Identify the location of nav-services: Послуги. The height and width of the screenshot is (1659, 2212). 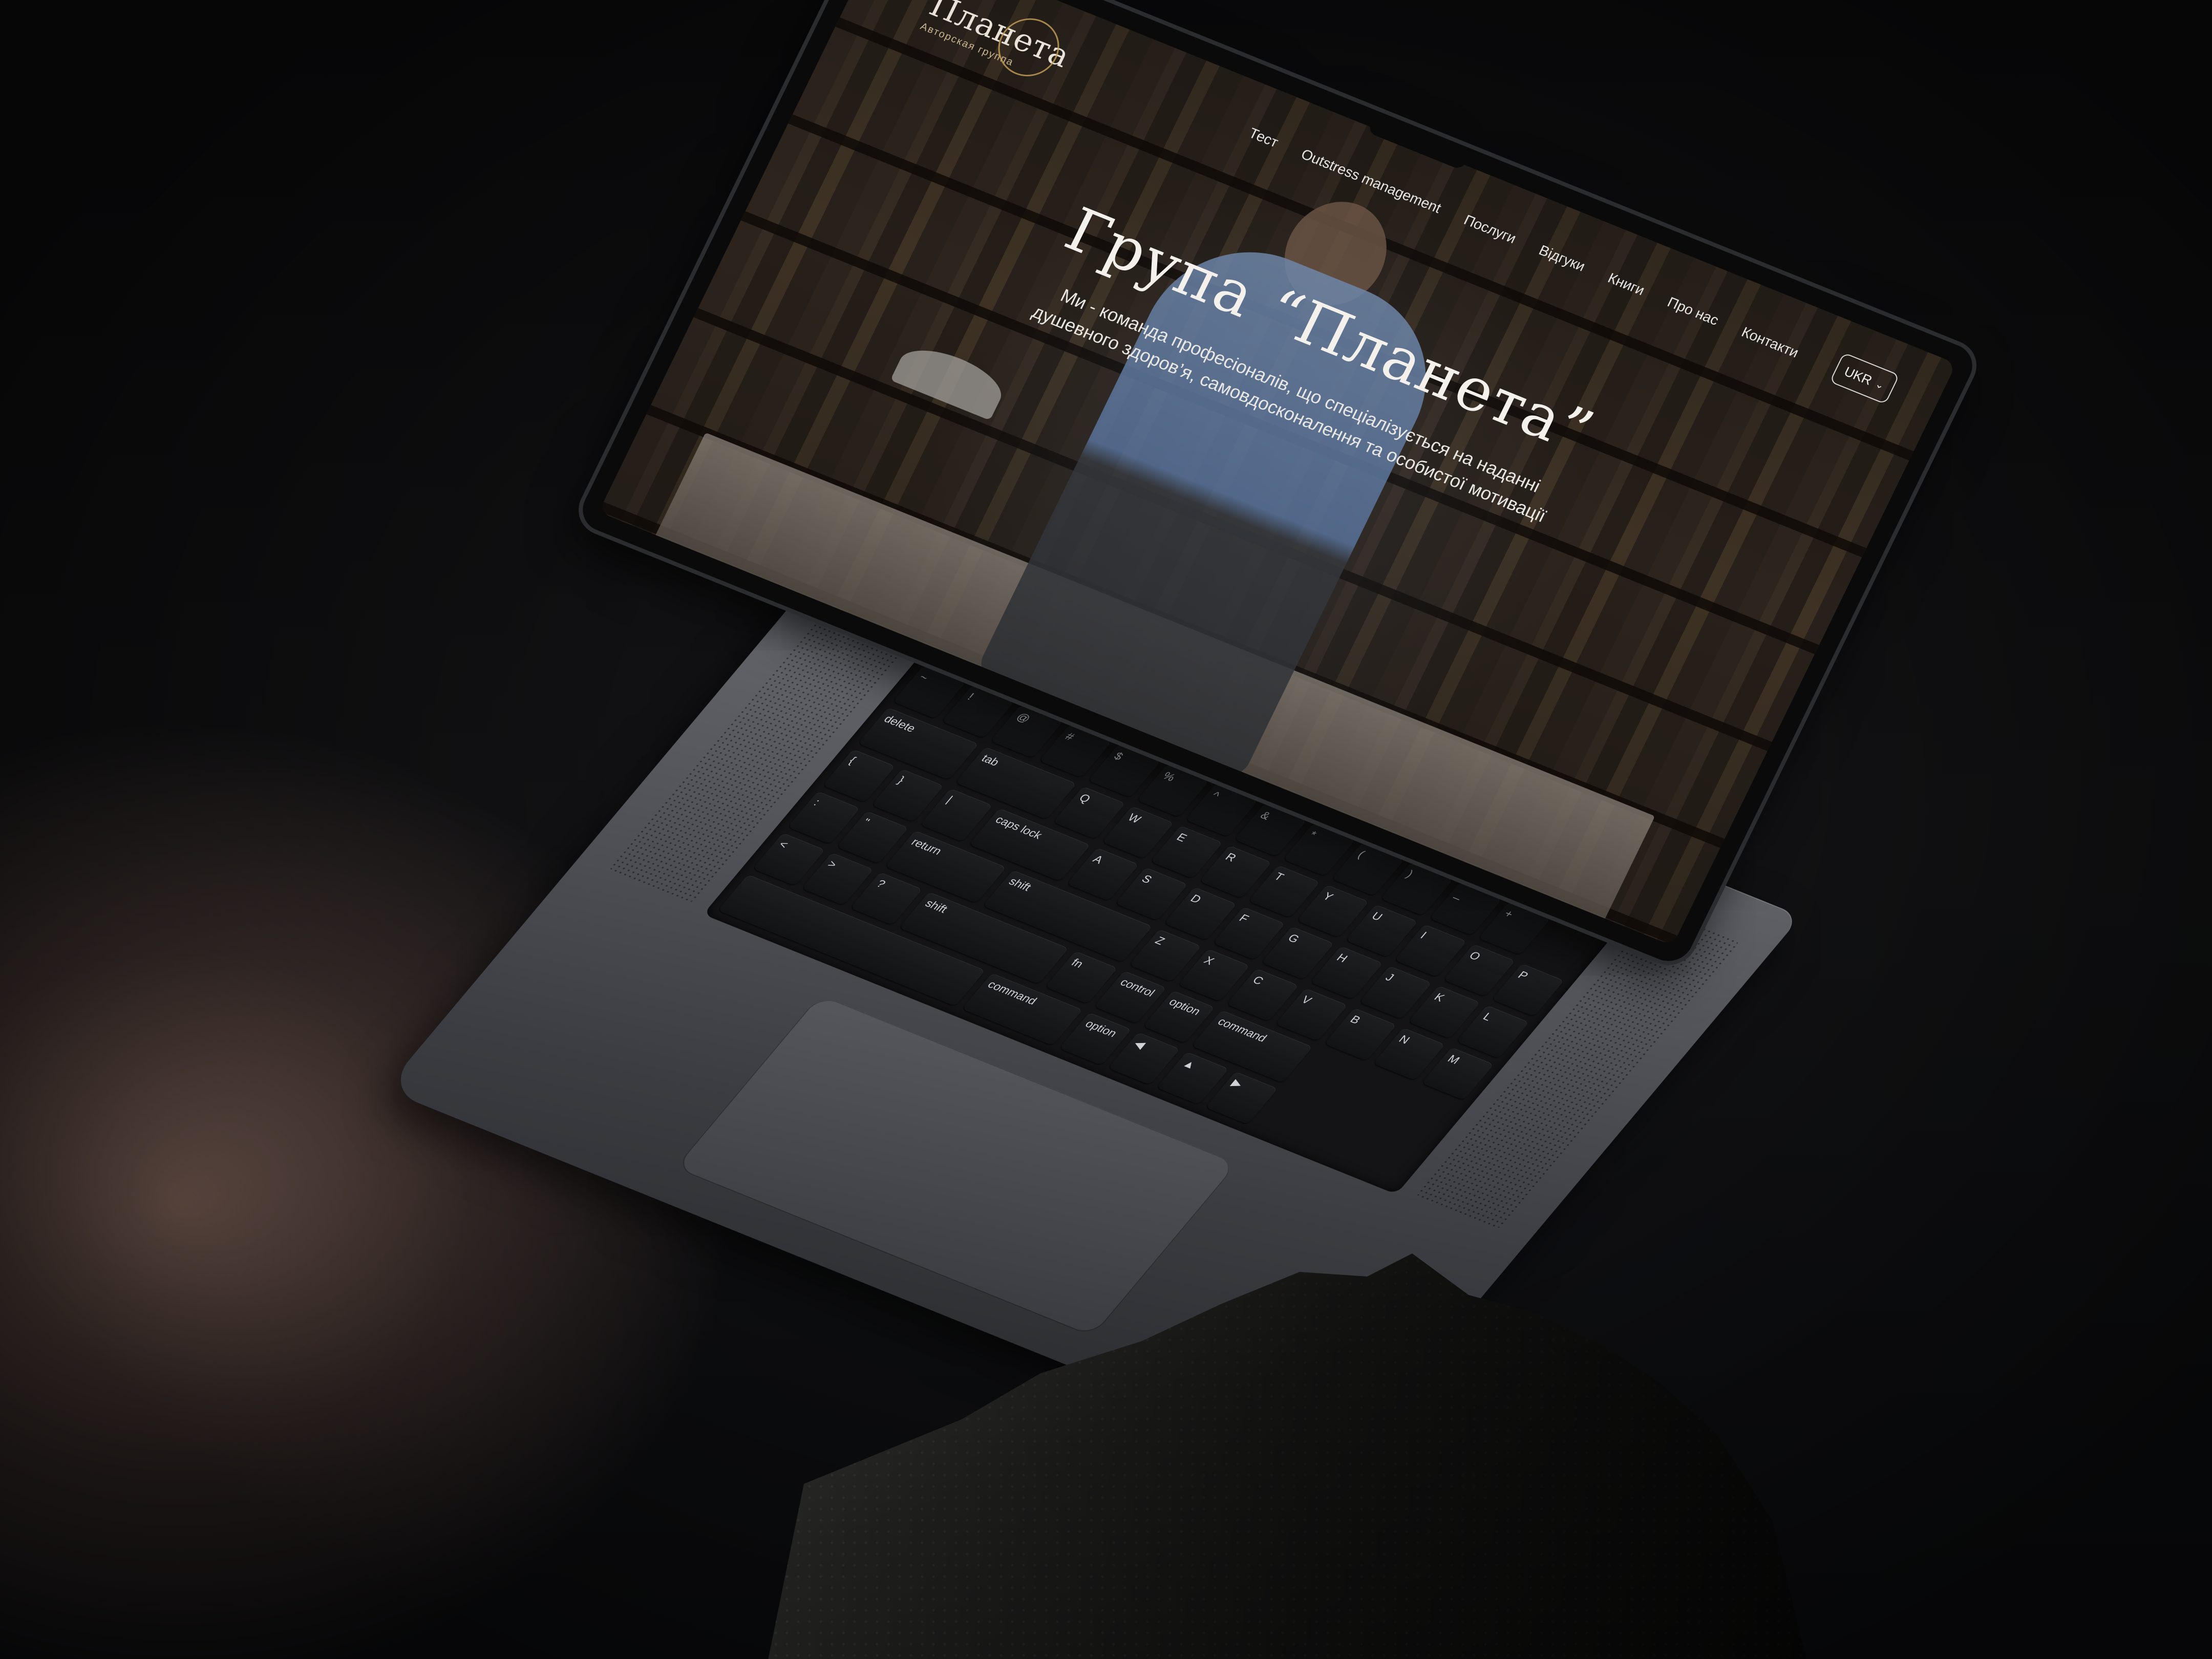
(1490, 230).